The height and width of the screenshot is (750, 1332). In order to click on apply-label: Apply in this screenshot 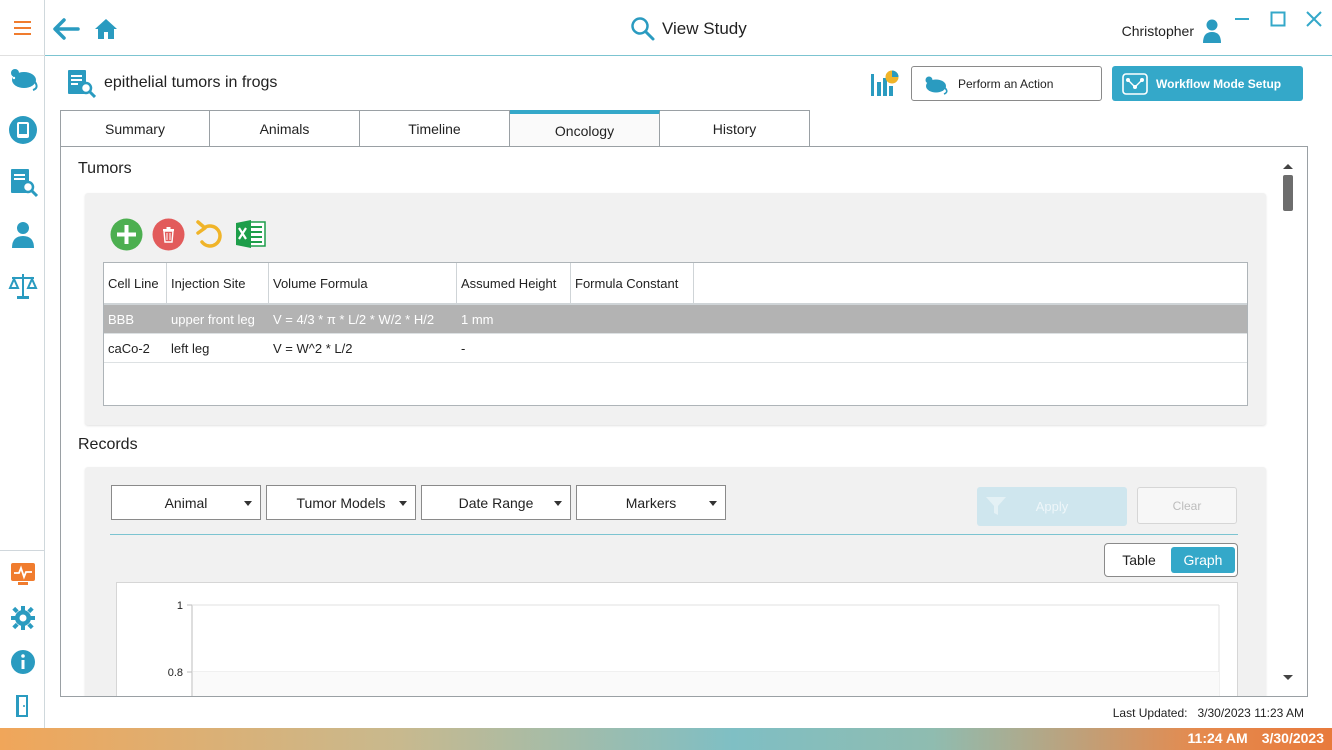, I will do `click(1052, 506)`.